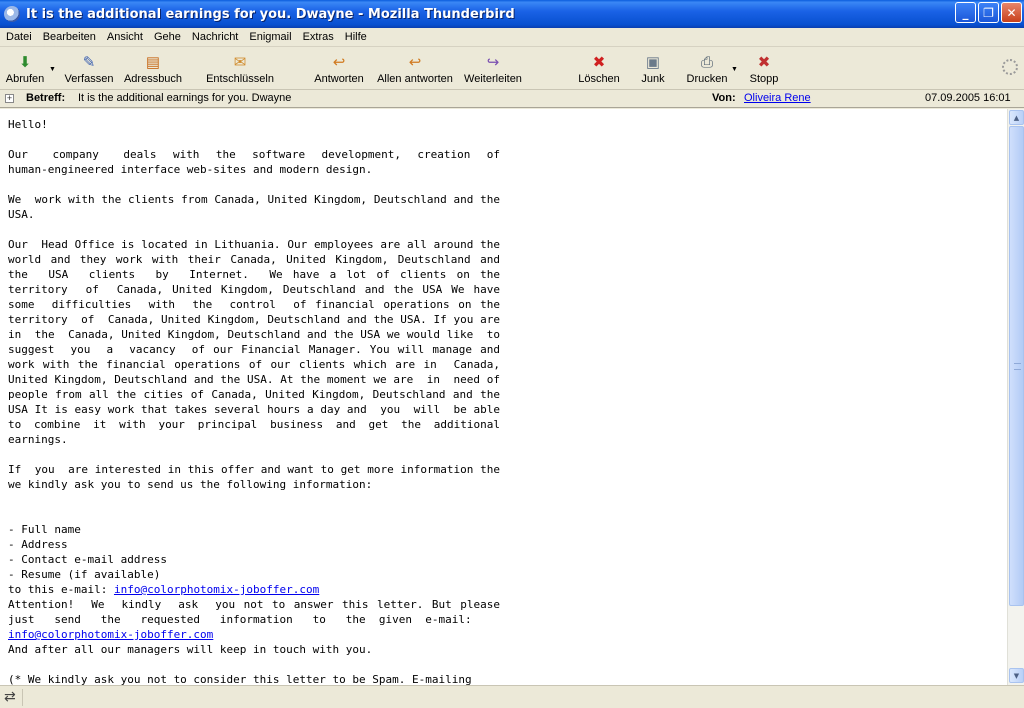 The height and width of the screenshot is (708, 1024). Describe the element at coordinates (87, 559) in the screenshot. I see `list-item: - Contact e-mail address` at that location.